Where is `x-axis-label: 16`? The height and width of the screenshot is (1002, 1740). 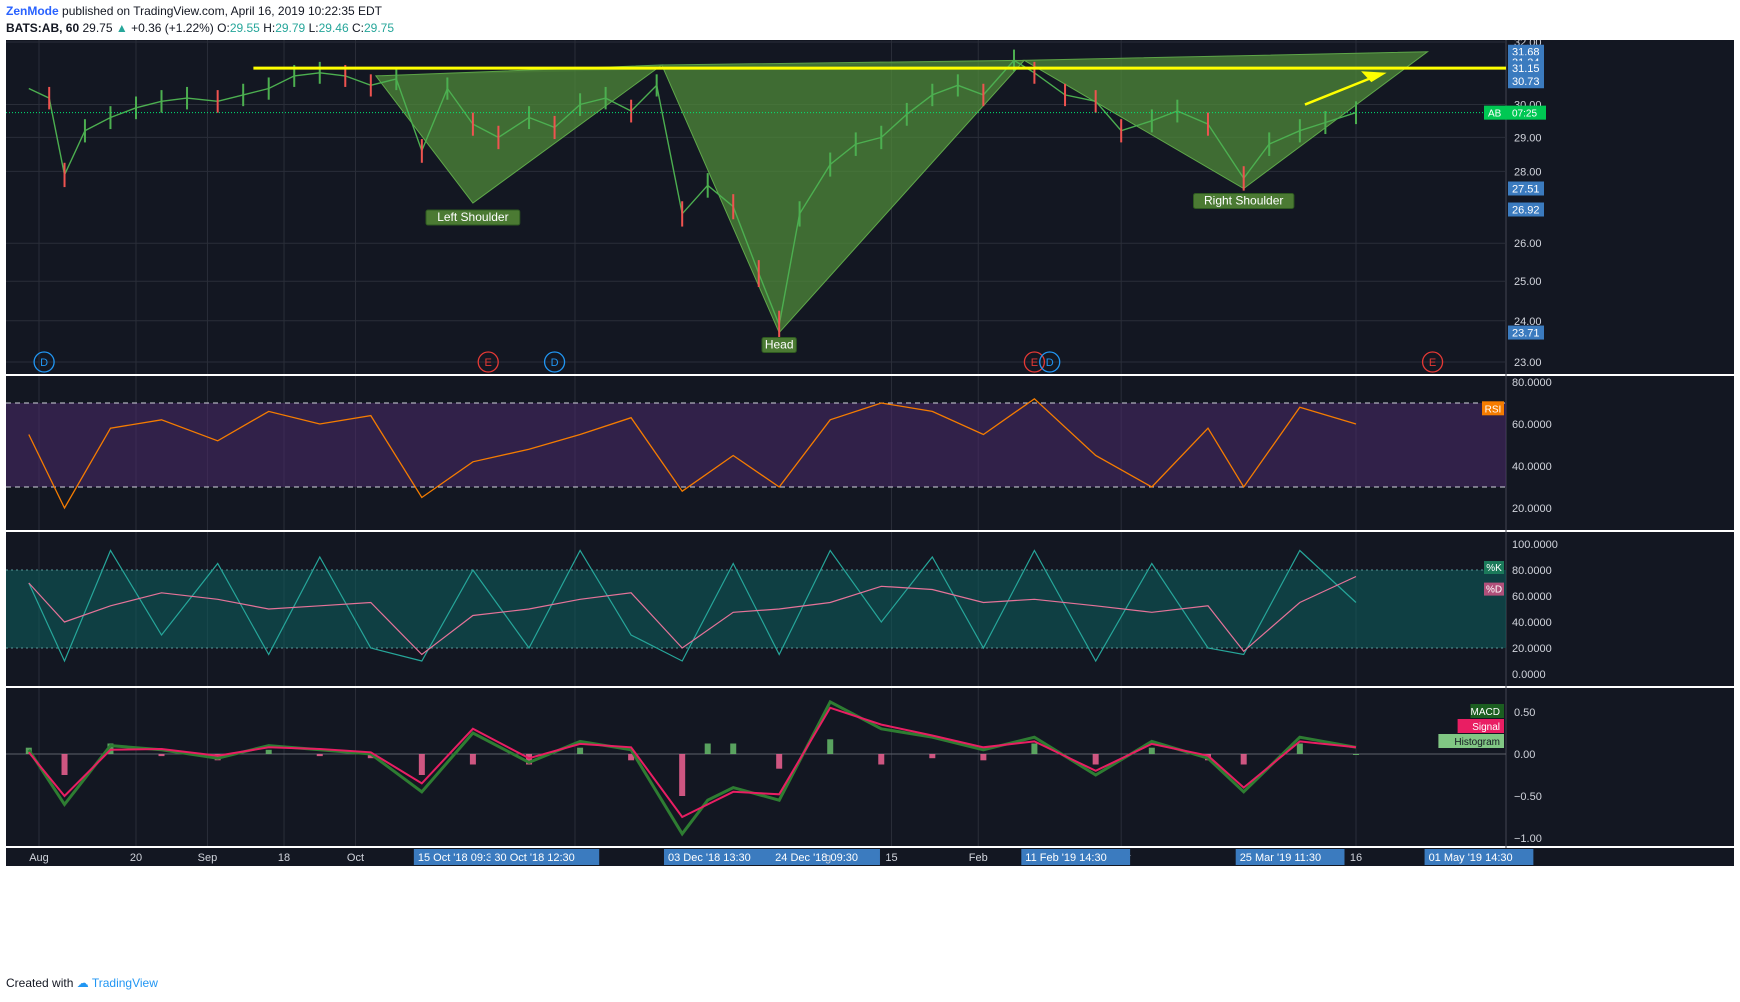
x-axis-label: 16 is located at coordinates (1356, 858).